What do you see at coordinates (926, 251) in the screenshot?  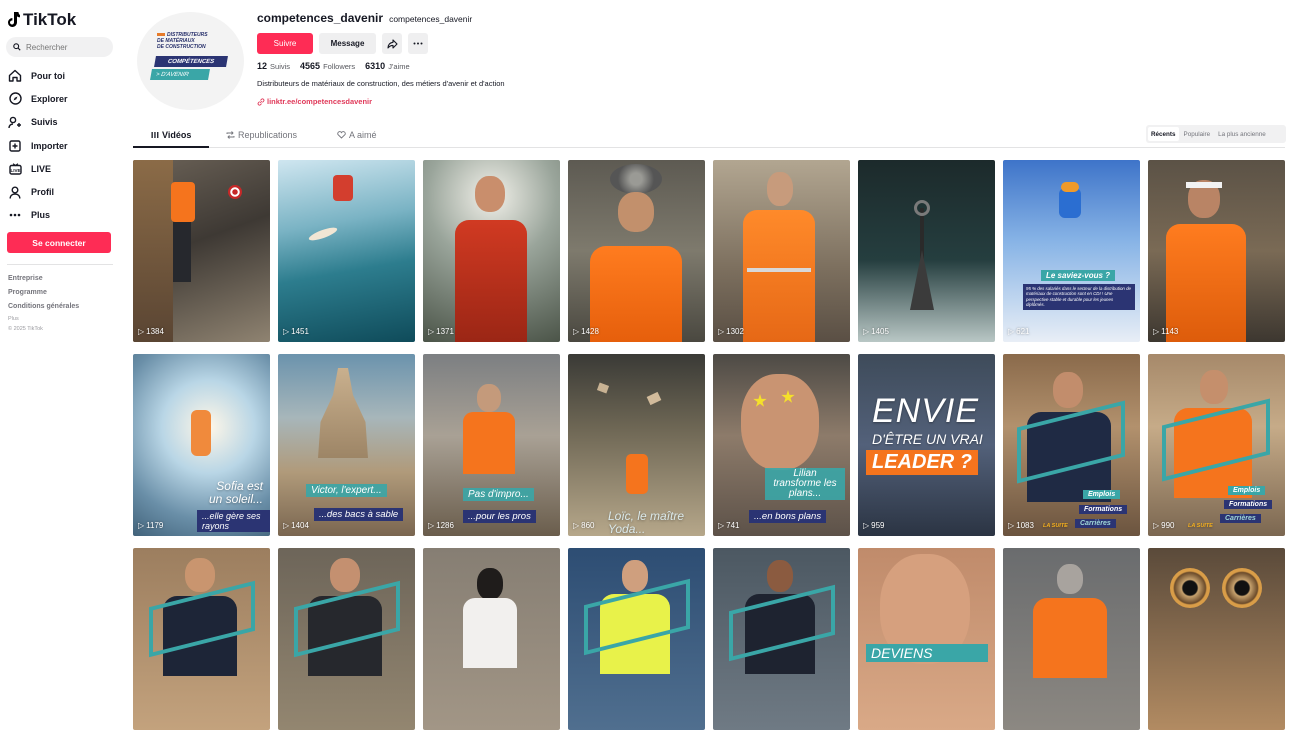 I see `video-card: ▷ 1405` at bounding box center [926, 251].